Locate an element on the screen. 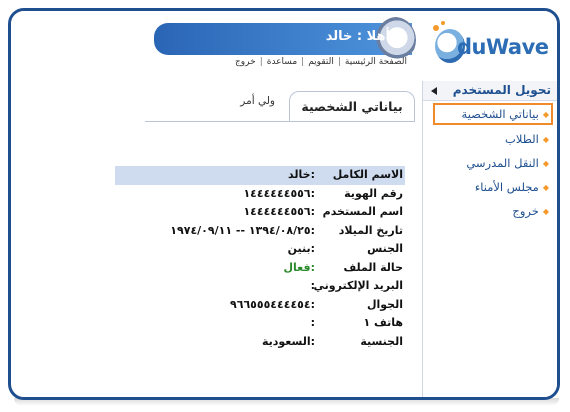  info-row-gender: الجنس :بنين is located at coordinates (260, 249).